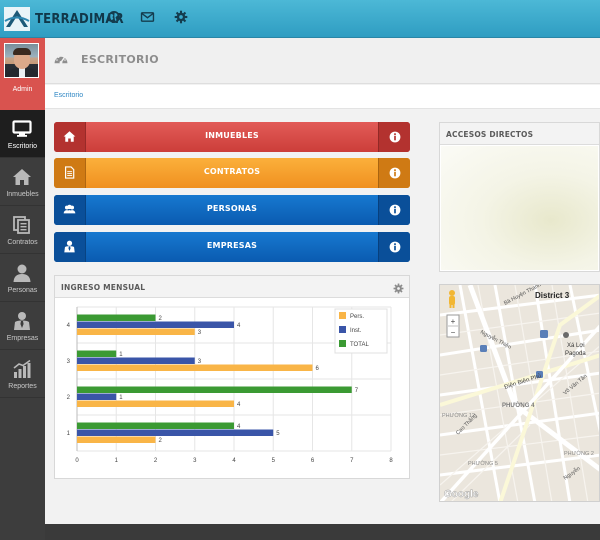  I want to click on empresas-button: EMPRESAS, so click(232, 247).